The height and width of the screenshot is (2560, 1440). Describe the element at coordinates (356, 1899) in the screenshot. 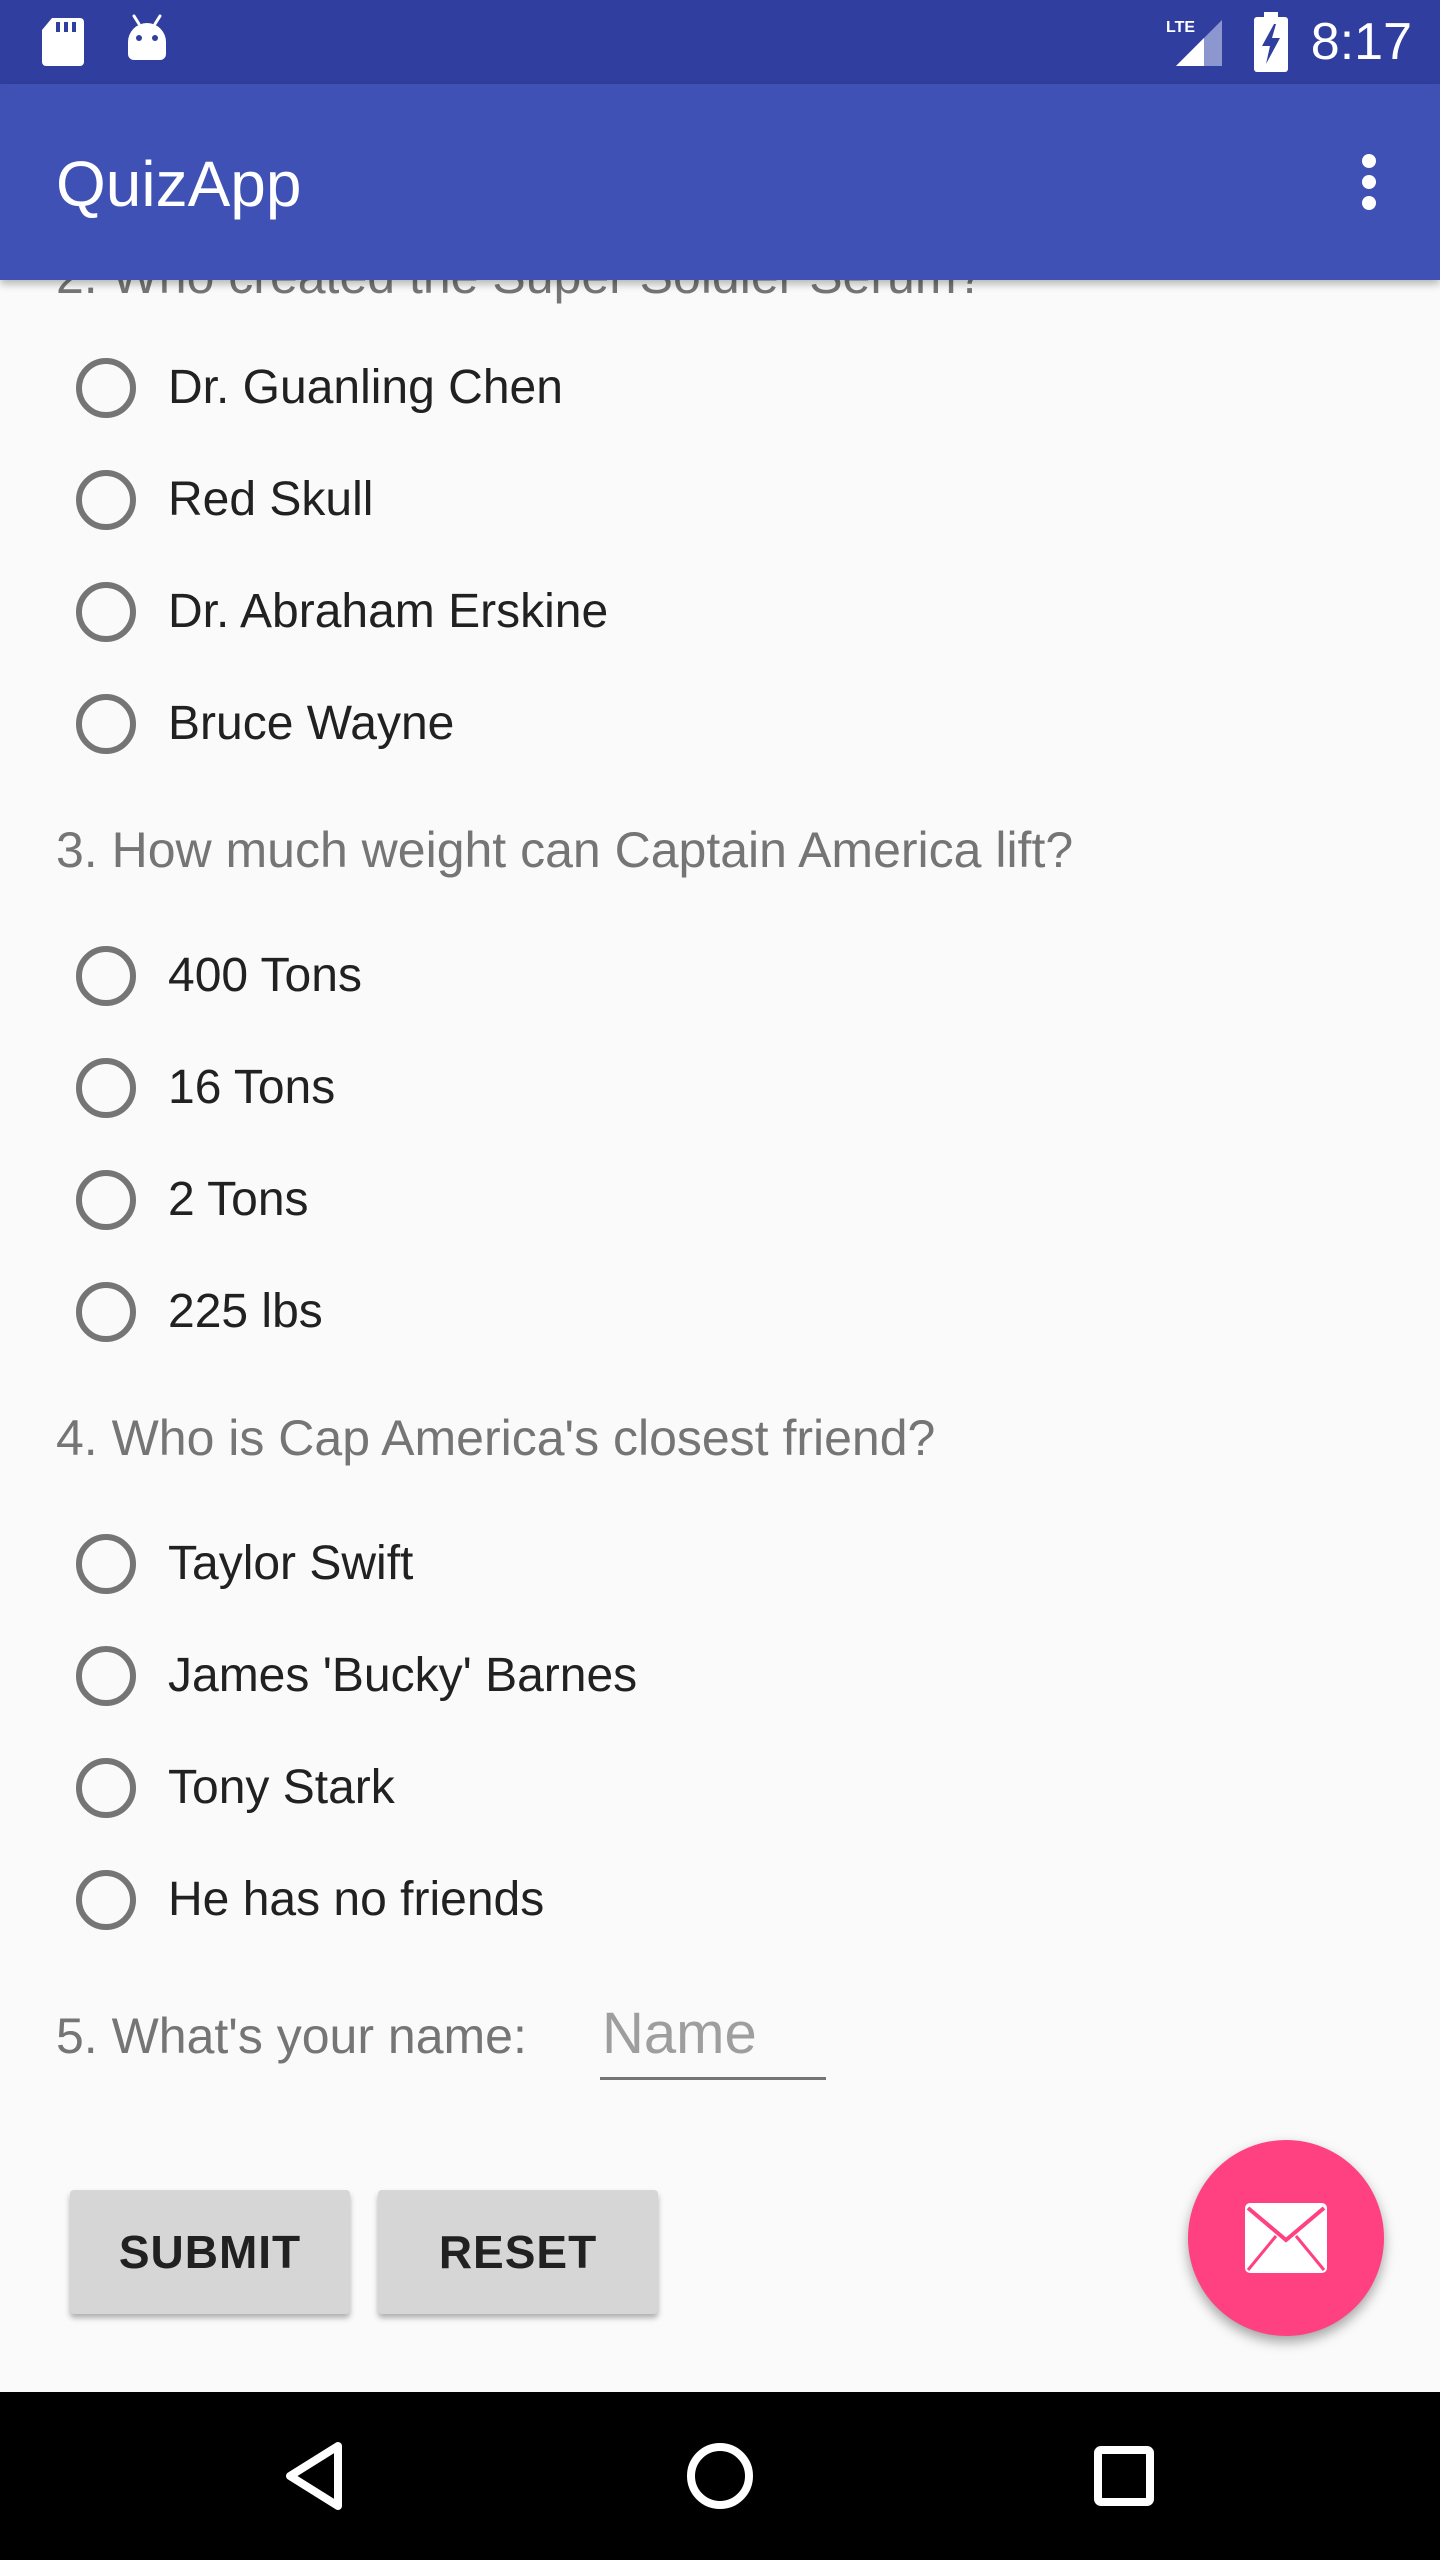

I see `option-label: He has no friends` at that location.